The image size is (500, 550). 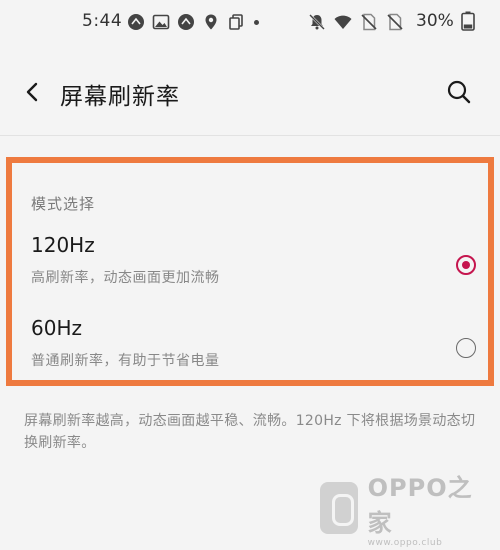 What do you see at coordinates (420, 505) in the screenshot?
I see `watermark-brand: OPPO之家` at bounding box center [420, 505].